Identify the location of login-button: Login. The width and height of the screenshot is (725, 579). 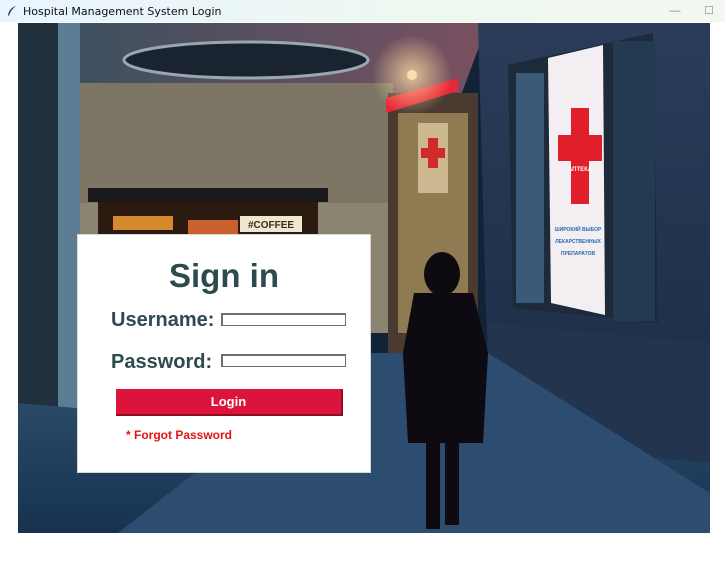
(229, 402).